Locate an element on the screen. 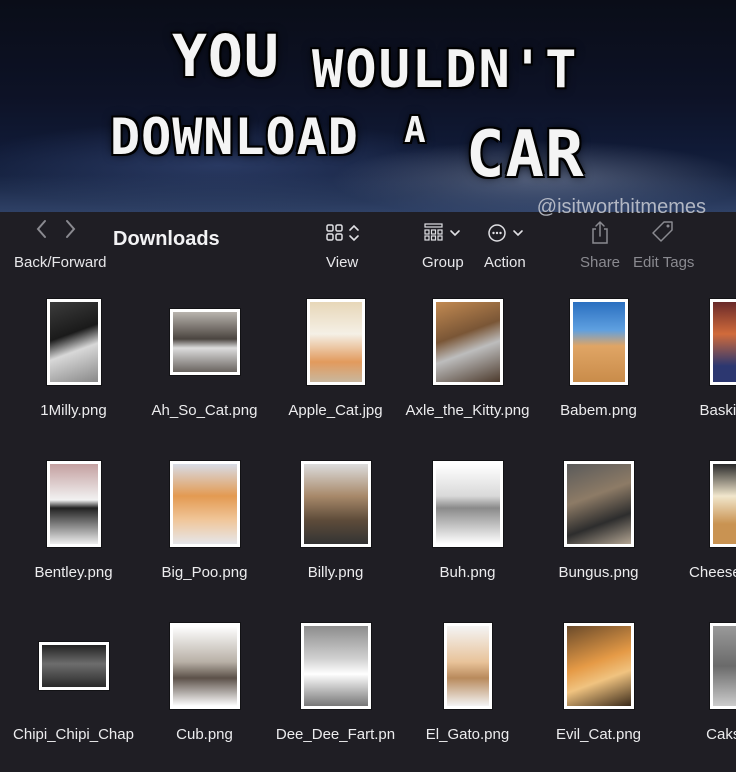 The width and height of the screenshot is (736, 772). file-item: Evil_Cat.png is located at coordinates (598, 697).